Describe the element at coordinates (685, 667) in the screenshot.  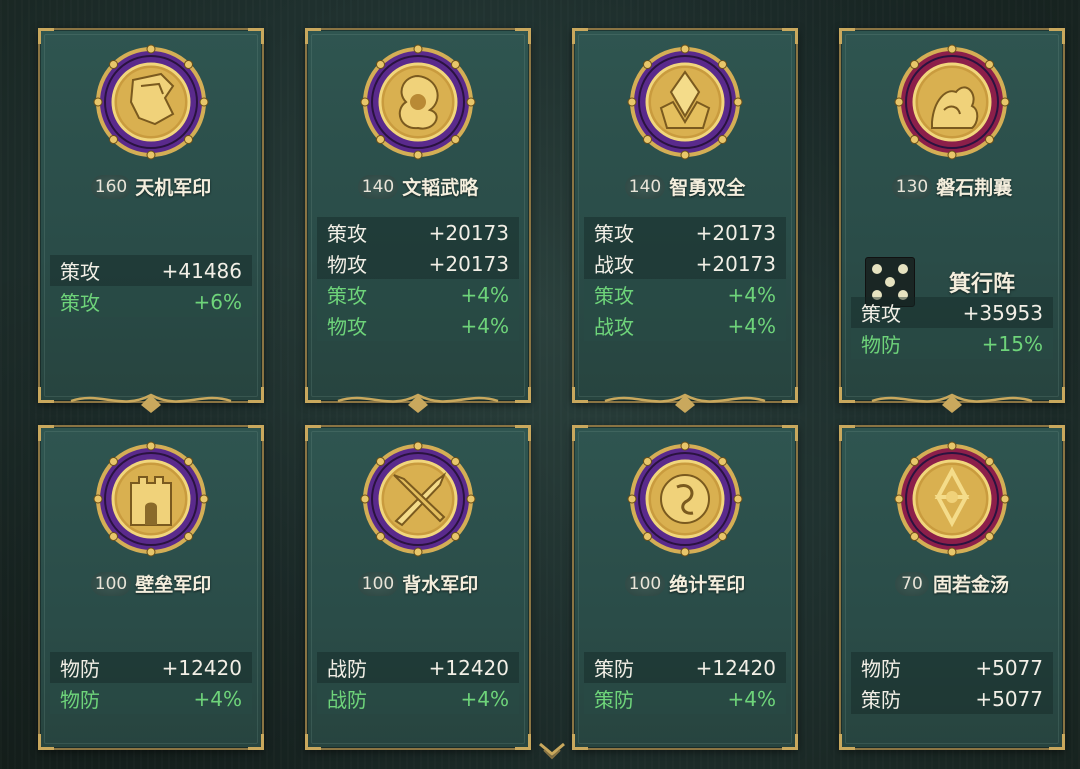
I see `stat-row: 策防 +12420` at that location.